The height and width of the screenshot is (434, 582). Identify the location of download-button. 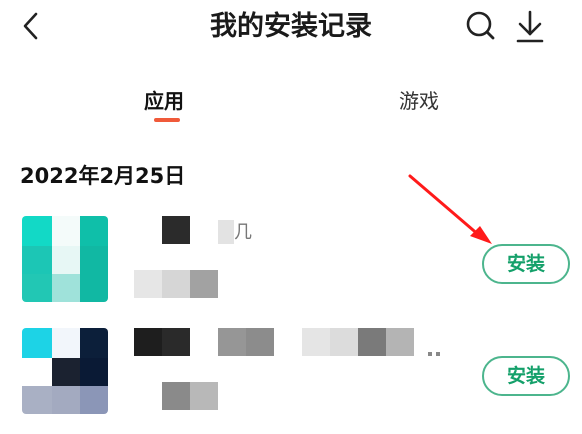
(530, 26).